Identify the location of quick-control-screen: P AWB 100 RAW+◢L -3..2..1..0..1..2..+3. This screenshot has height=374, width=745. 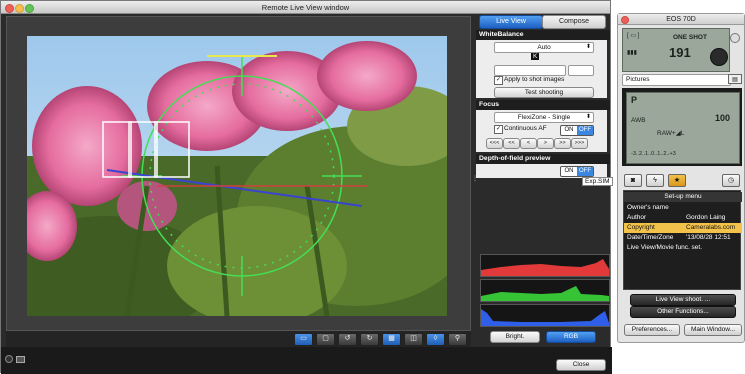
(682, 127).